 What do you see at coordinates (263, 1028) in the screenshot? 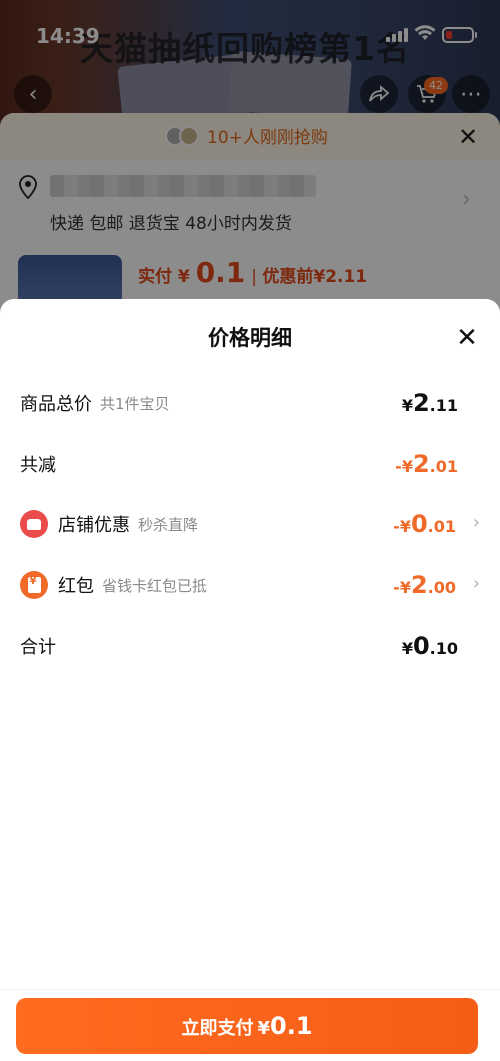
I see `pay-button-currency: ¥` at bounding box center [263, 1028].